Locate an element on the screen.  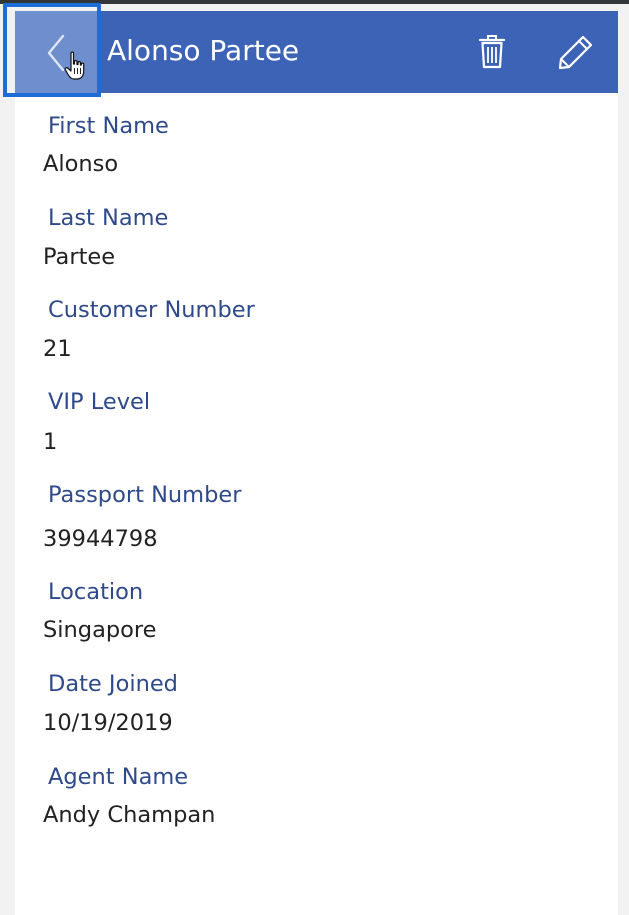
field-label: VIP Level is located at coordinates (99, 402).